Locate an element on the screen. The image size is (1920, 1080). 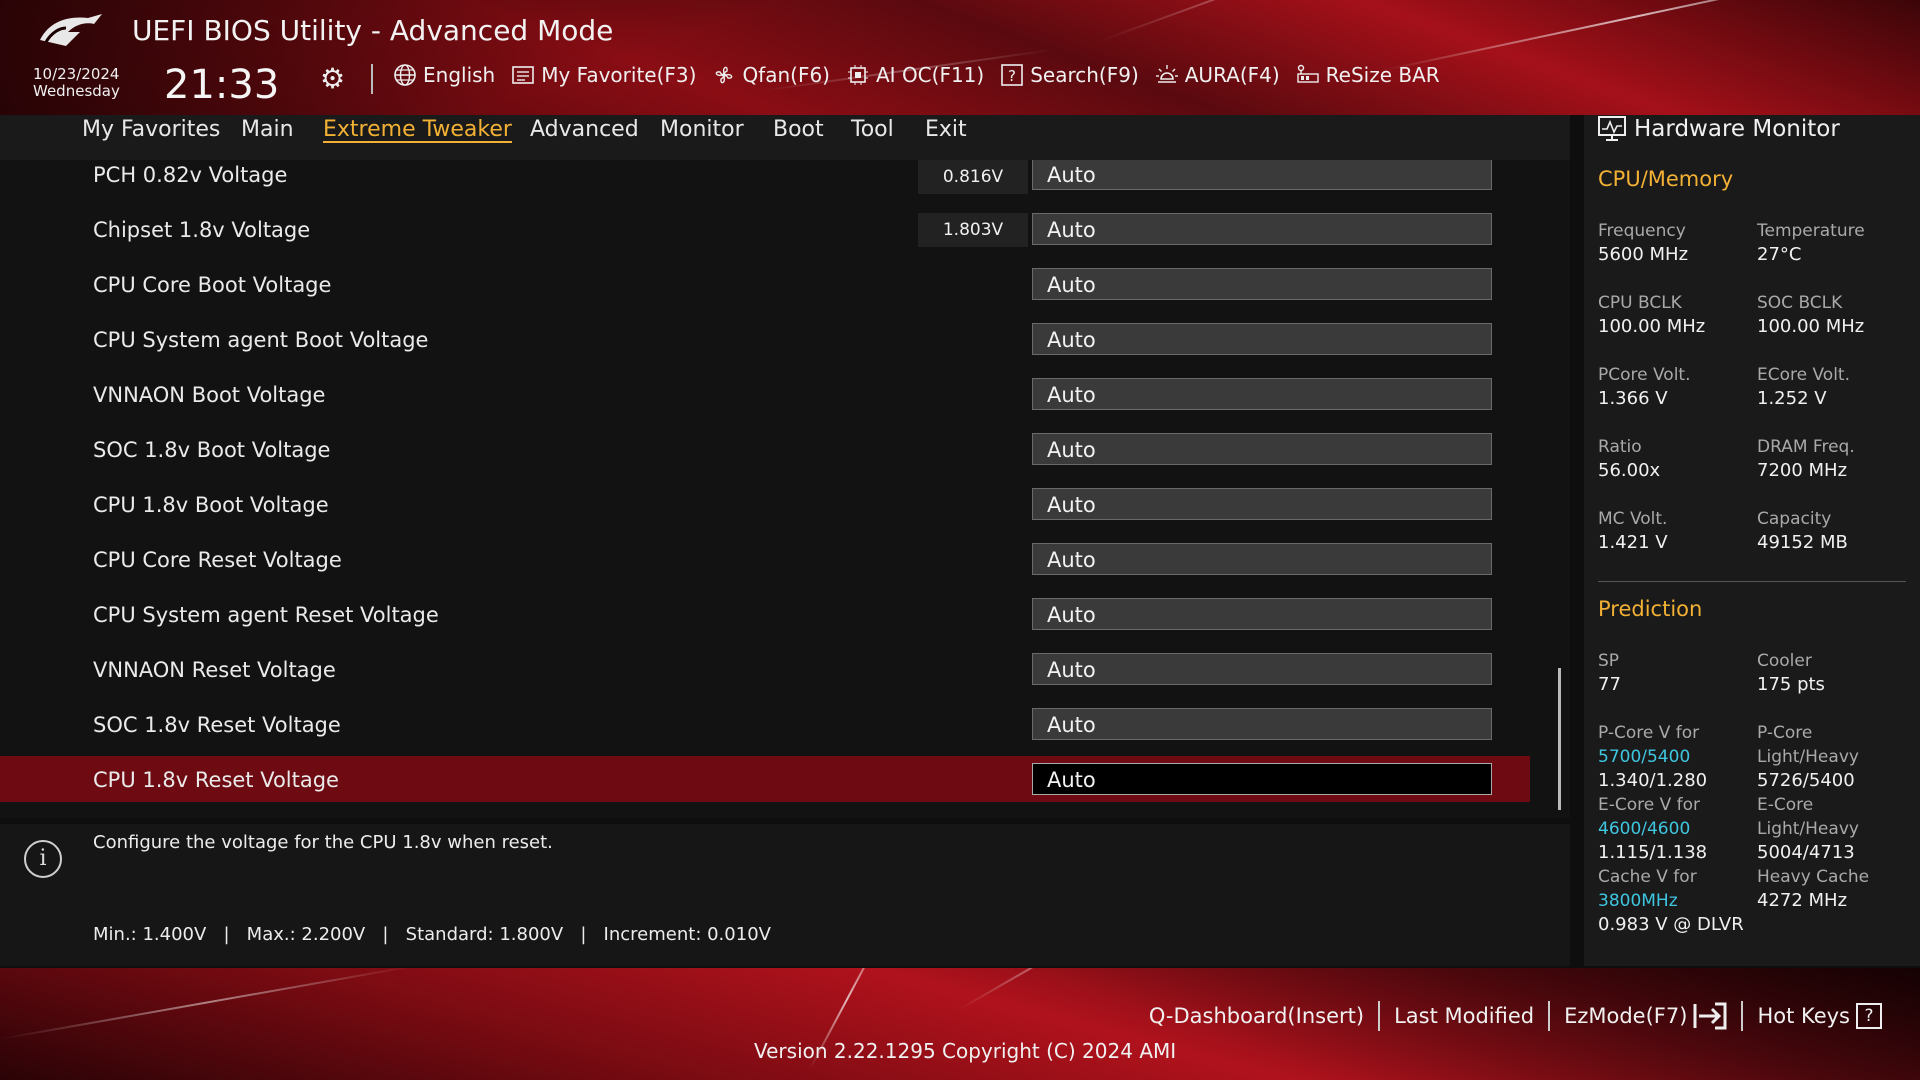
tab-exit: Exit is located at coordinates (946, 129).